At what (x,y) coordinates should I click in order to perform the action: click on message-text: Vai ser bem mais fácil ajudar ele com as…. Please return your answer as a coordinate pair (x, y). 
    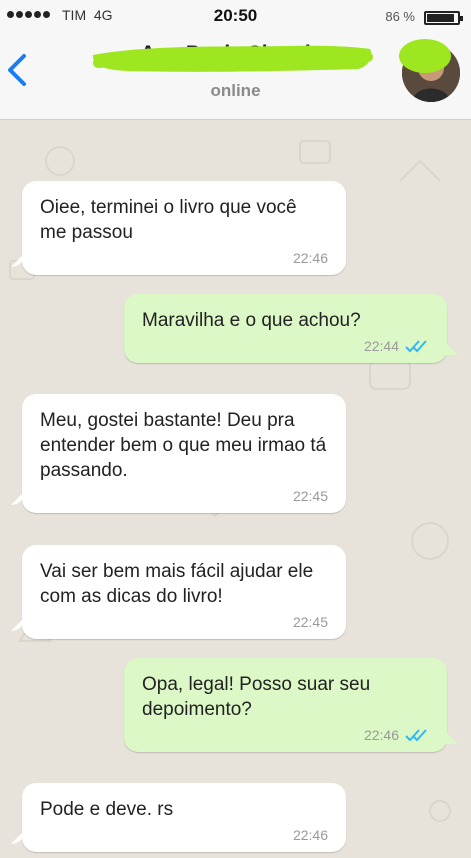
    Looking at the image, I should click on (177, 584).